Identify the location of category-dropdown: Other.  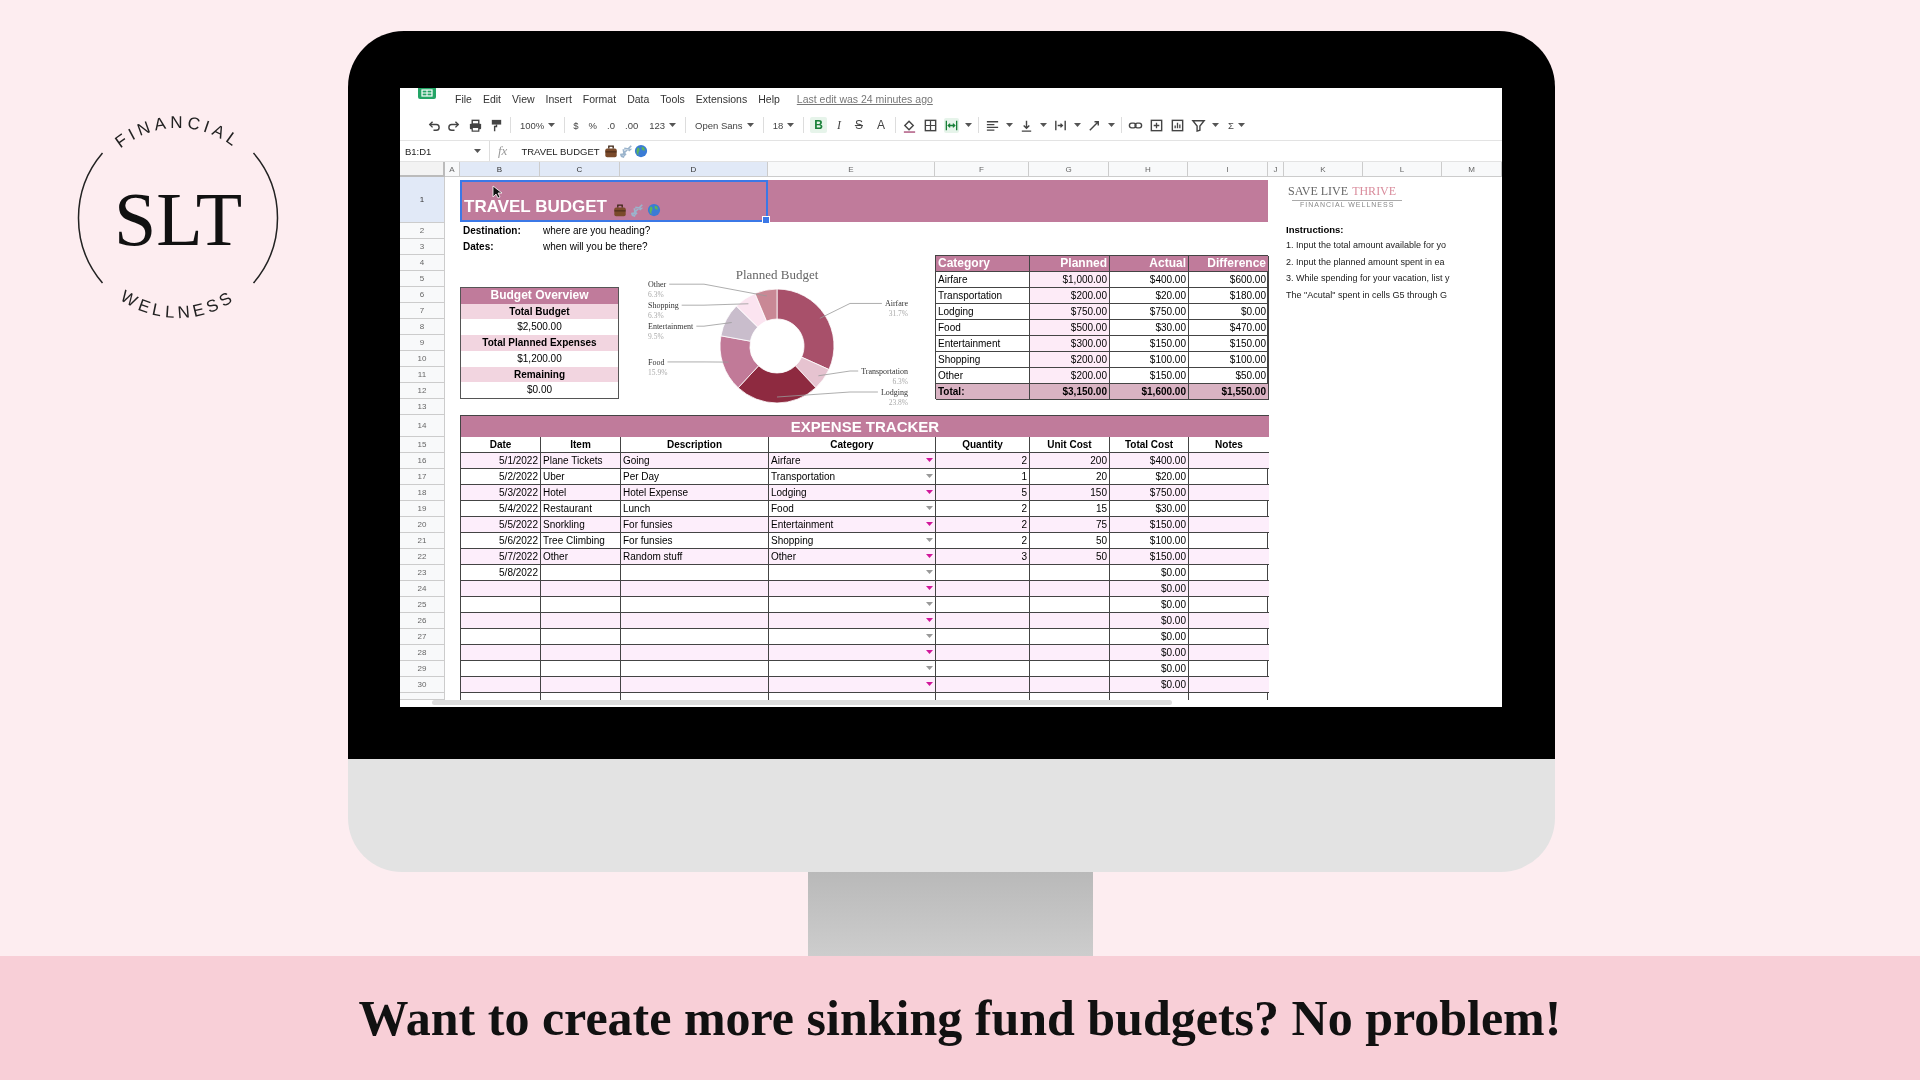
(852, 557).